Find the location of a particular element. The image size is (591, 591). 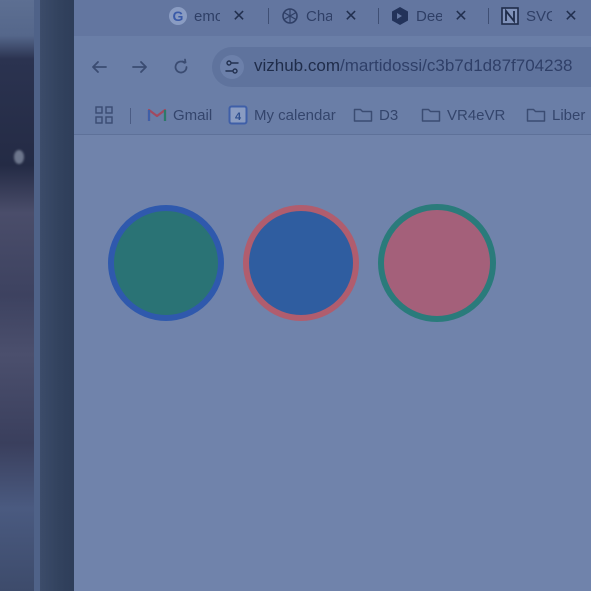

tab-deepseek: Dee ✕ is located at coordinates (429, 16).